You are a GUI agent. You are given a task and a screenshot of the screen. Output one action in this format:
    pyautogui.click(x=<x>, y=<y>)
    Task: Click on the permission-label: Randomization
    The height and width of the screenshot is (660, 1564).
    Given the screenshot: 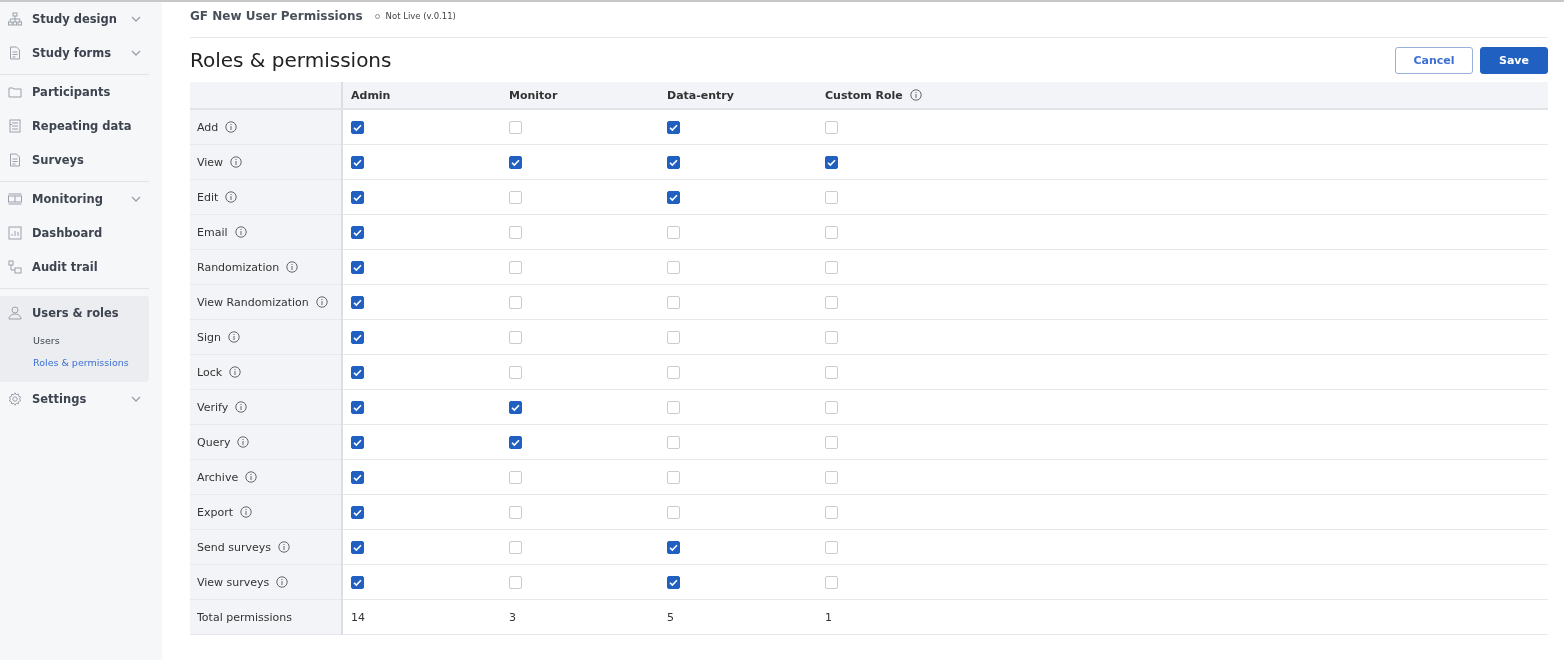 What is the action you would take?
    pyautogui.click(x=238, y=267)
    